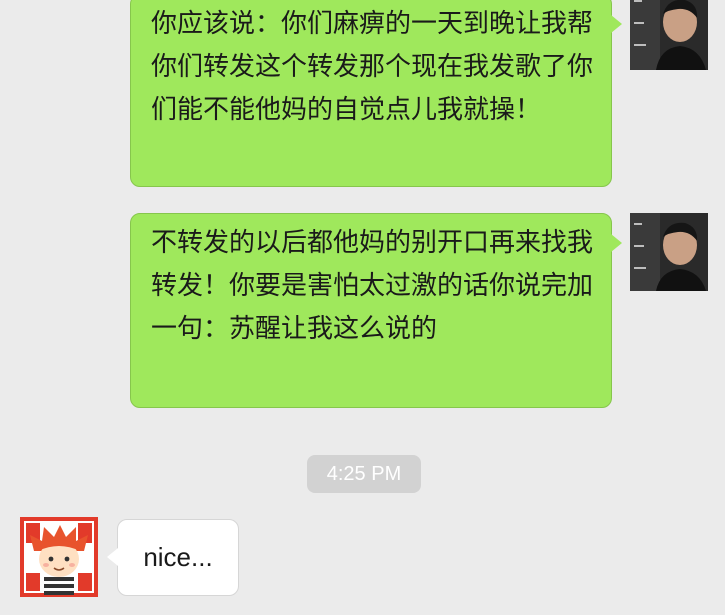 This screenshot has width=725, height=615. I want to click on message-timestamp: 4:25 PM, so click(364, 474).